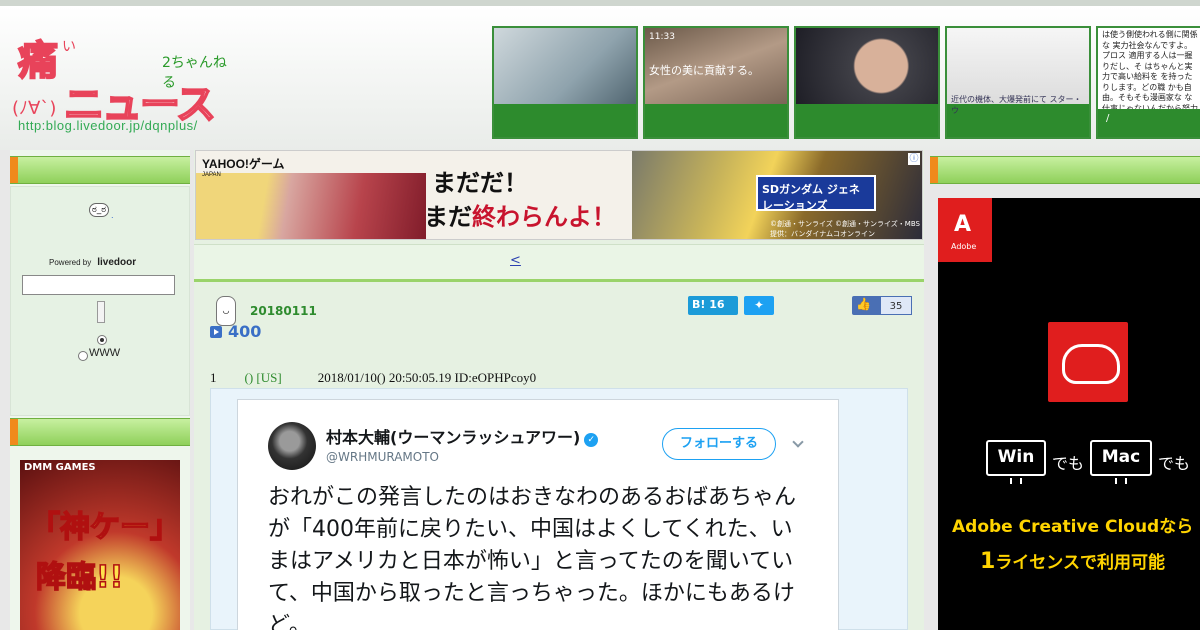 The width and height of the screenshot is (1200, 630). Describe the element at coordinates (816, 193) in the screenshot. I see `game-logo: SDガンダム ジェネレーションズ` at that location.